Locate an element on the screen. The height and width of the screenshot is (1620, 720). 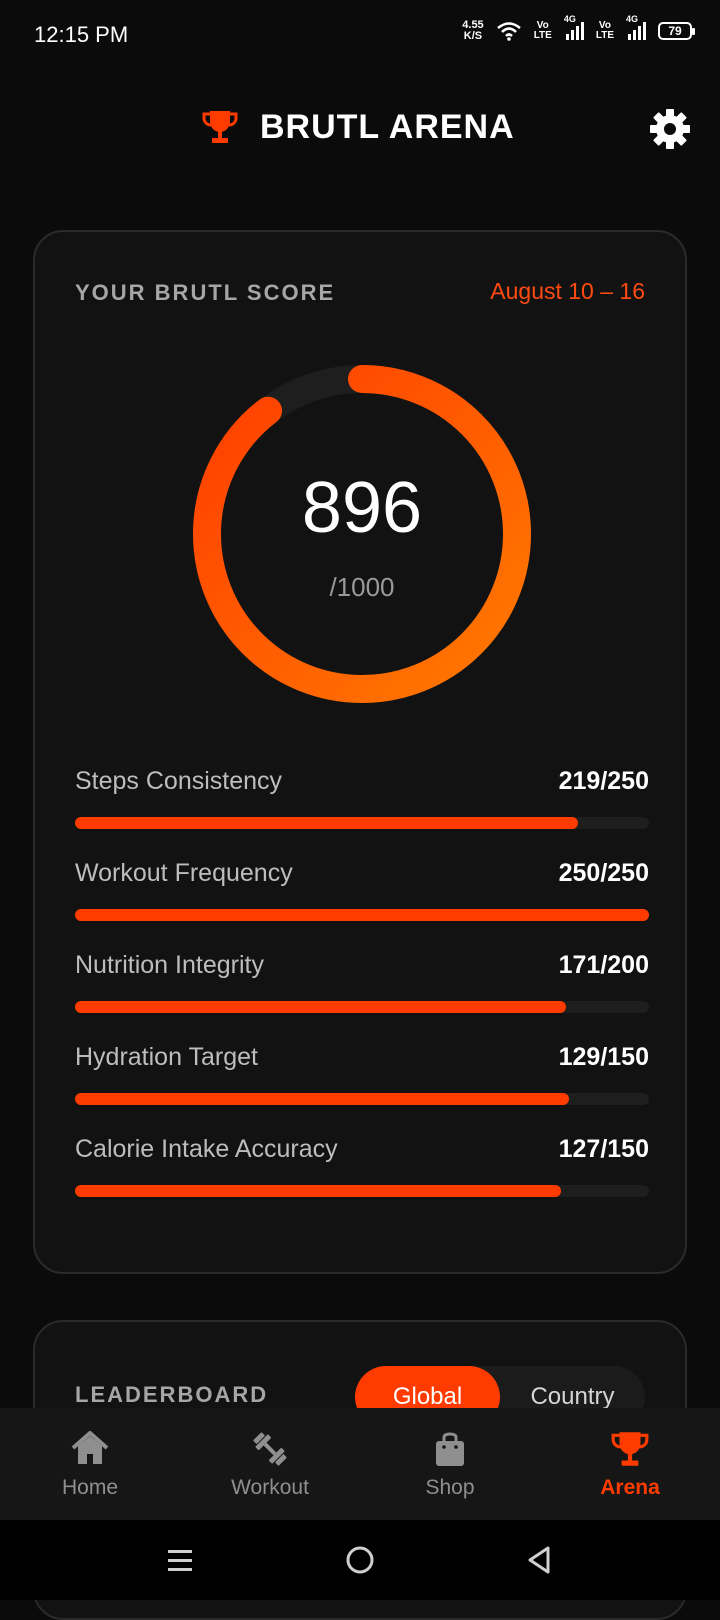
battery-level: 79 is located at coordinates (675, 31).